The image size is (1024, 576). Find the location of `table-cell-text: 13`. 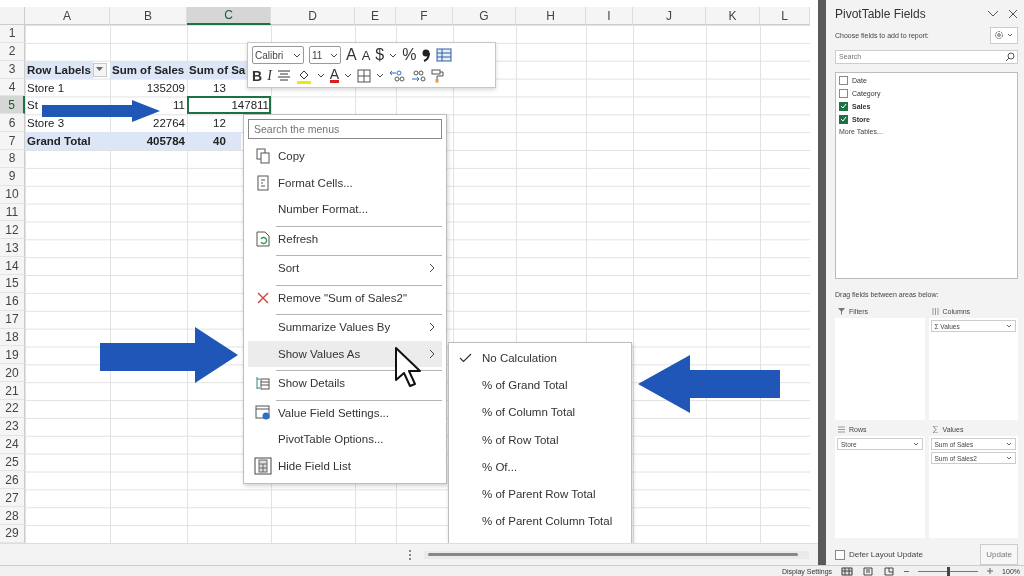

table-cell-text: 13 is located at coordinates (219, 88).